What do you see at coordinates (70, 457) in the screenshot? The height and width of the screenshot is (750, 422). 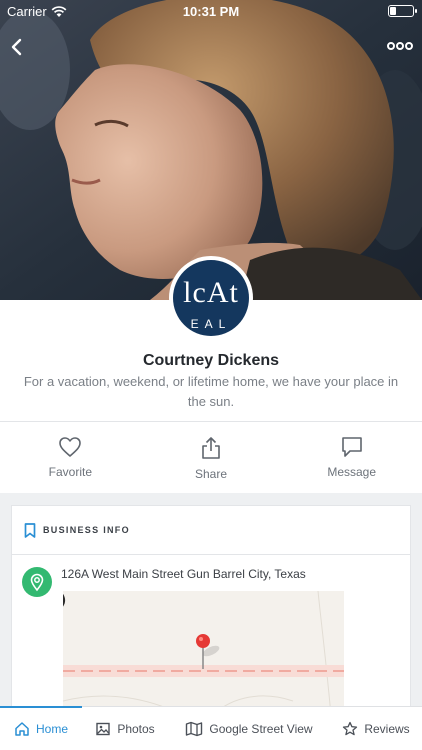 I see `favorite-button: Favorite` at bounding box center [70, 457].